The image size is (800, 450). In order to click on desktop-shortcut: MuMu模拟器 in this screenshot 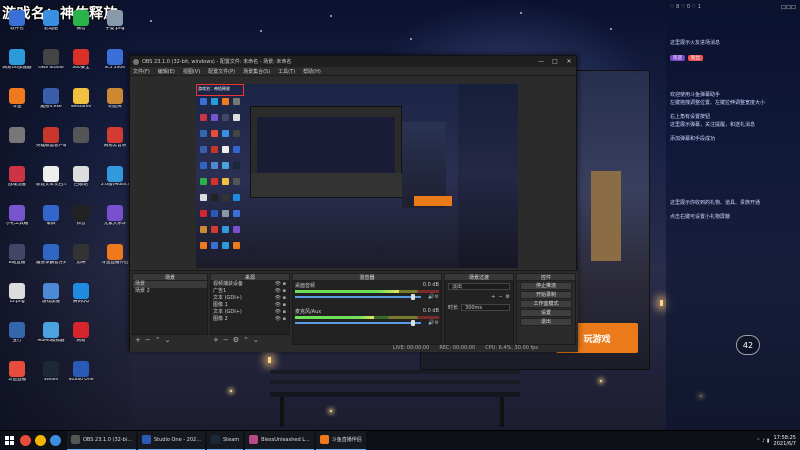, I will do `click(51, 333)`.